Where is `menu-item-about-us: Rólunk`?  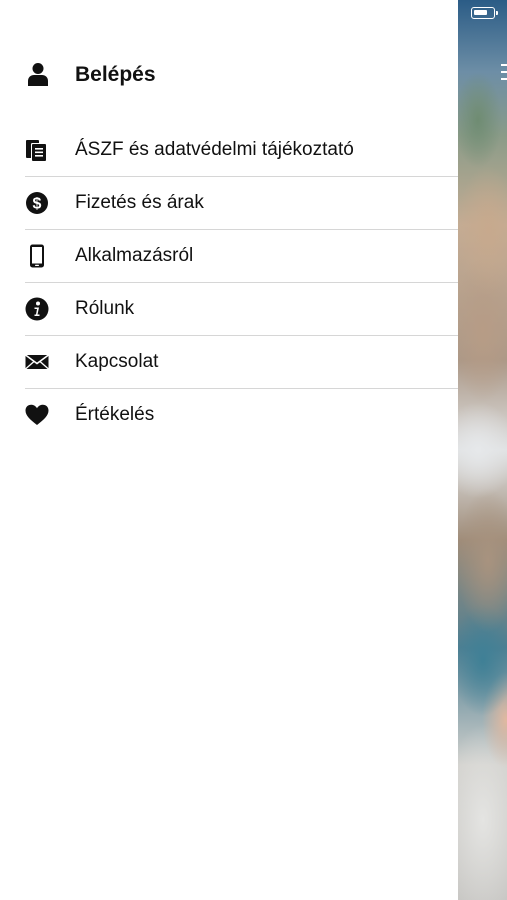 menu-item-about-us: Rólunk is located at coordinates (241, 309).